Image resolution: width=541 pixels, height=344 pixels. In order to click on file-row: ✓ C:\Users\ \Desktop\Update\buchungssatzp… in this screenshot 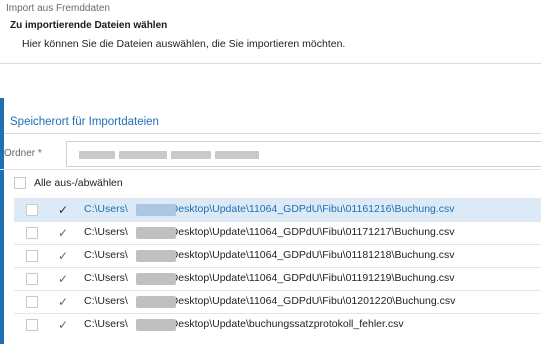, I will do `click(277, 324)`.